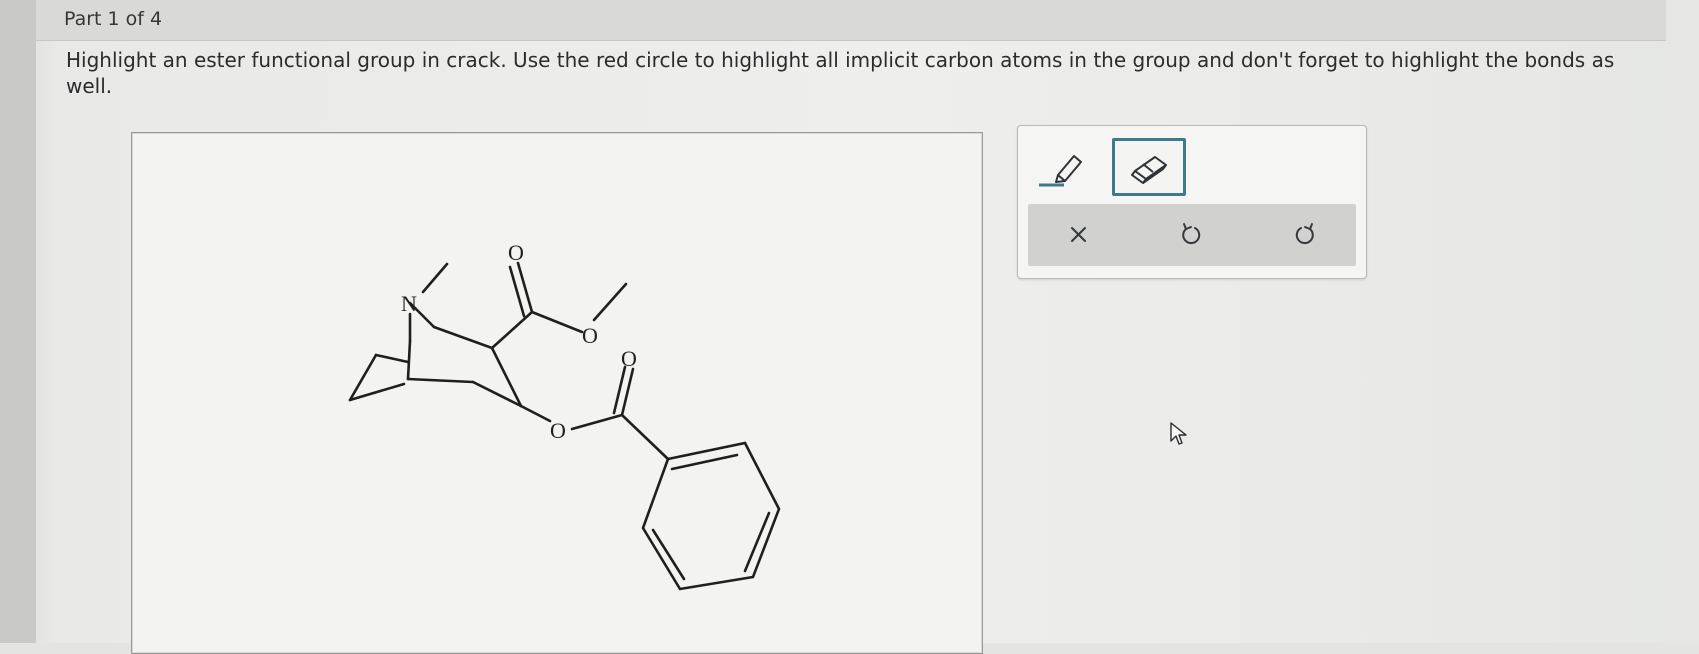 This screenshot has height=654, width=1699. I want to click on clear-button, so click(1079, 235).